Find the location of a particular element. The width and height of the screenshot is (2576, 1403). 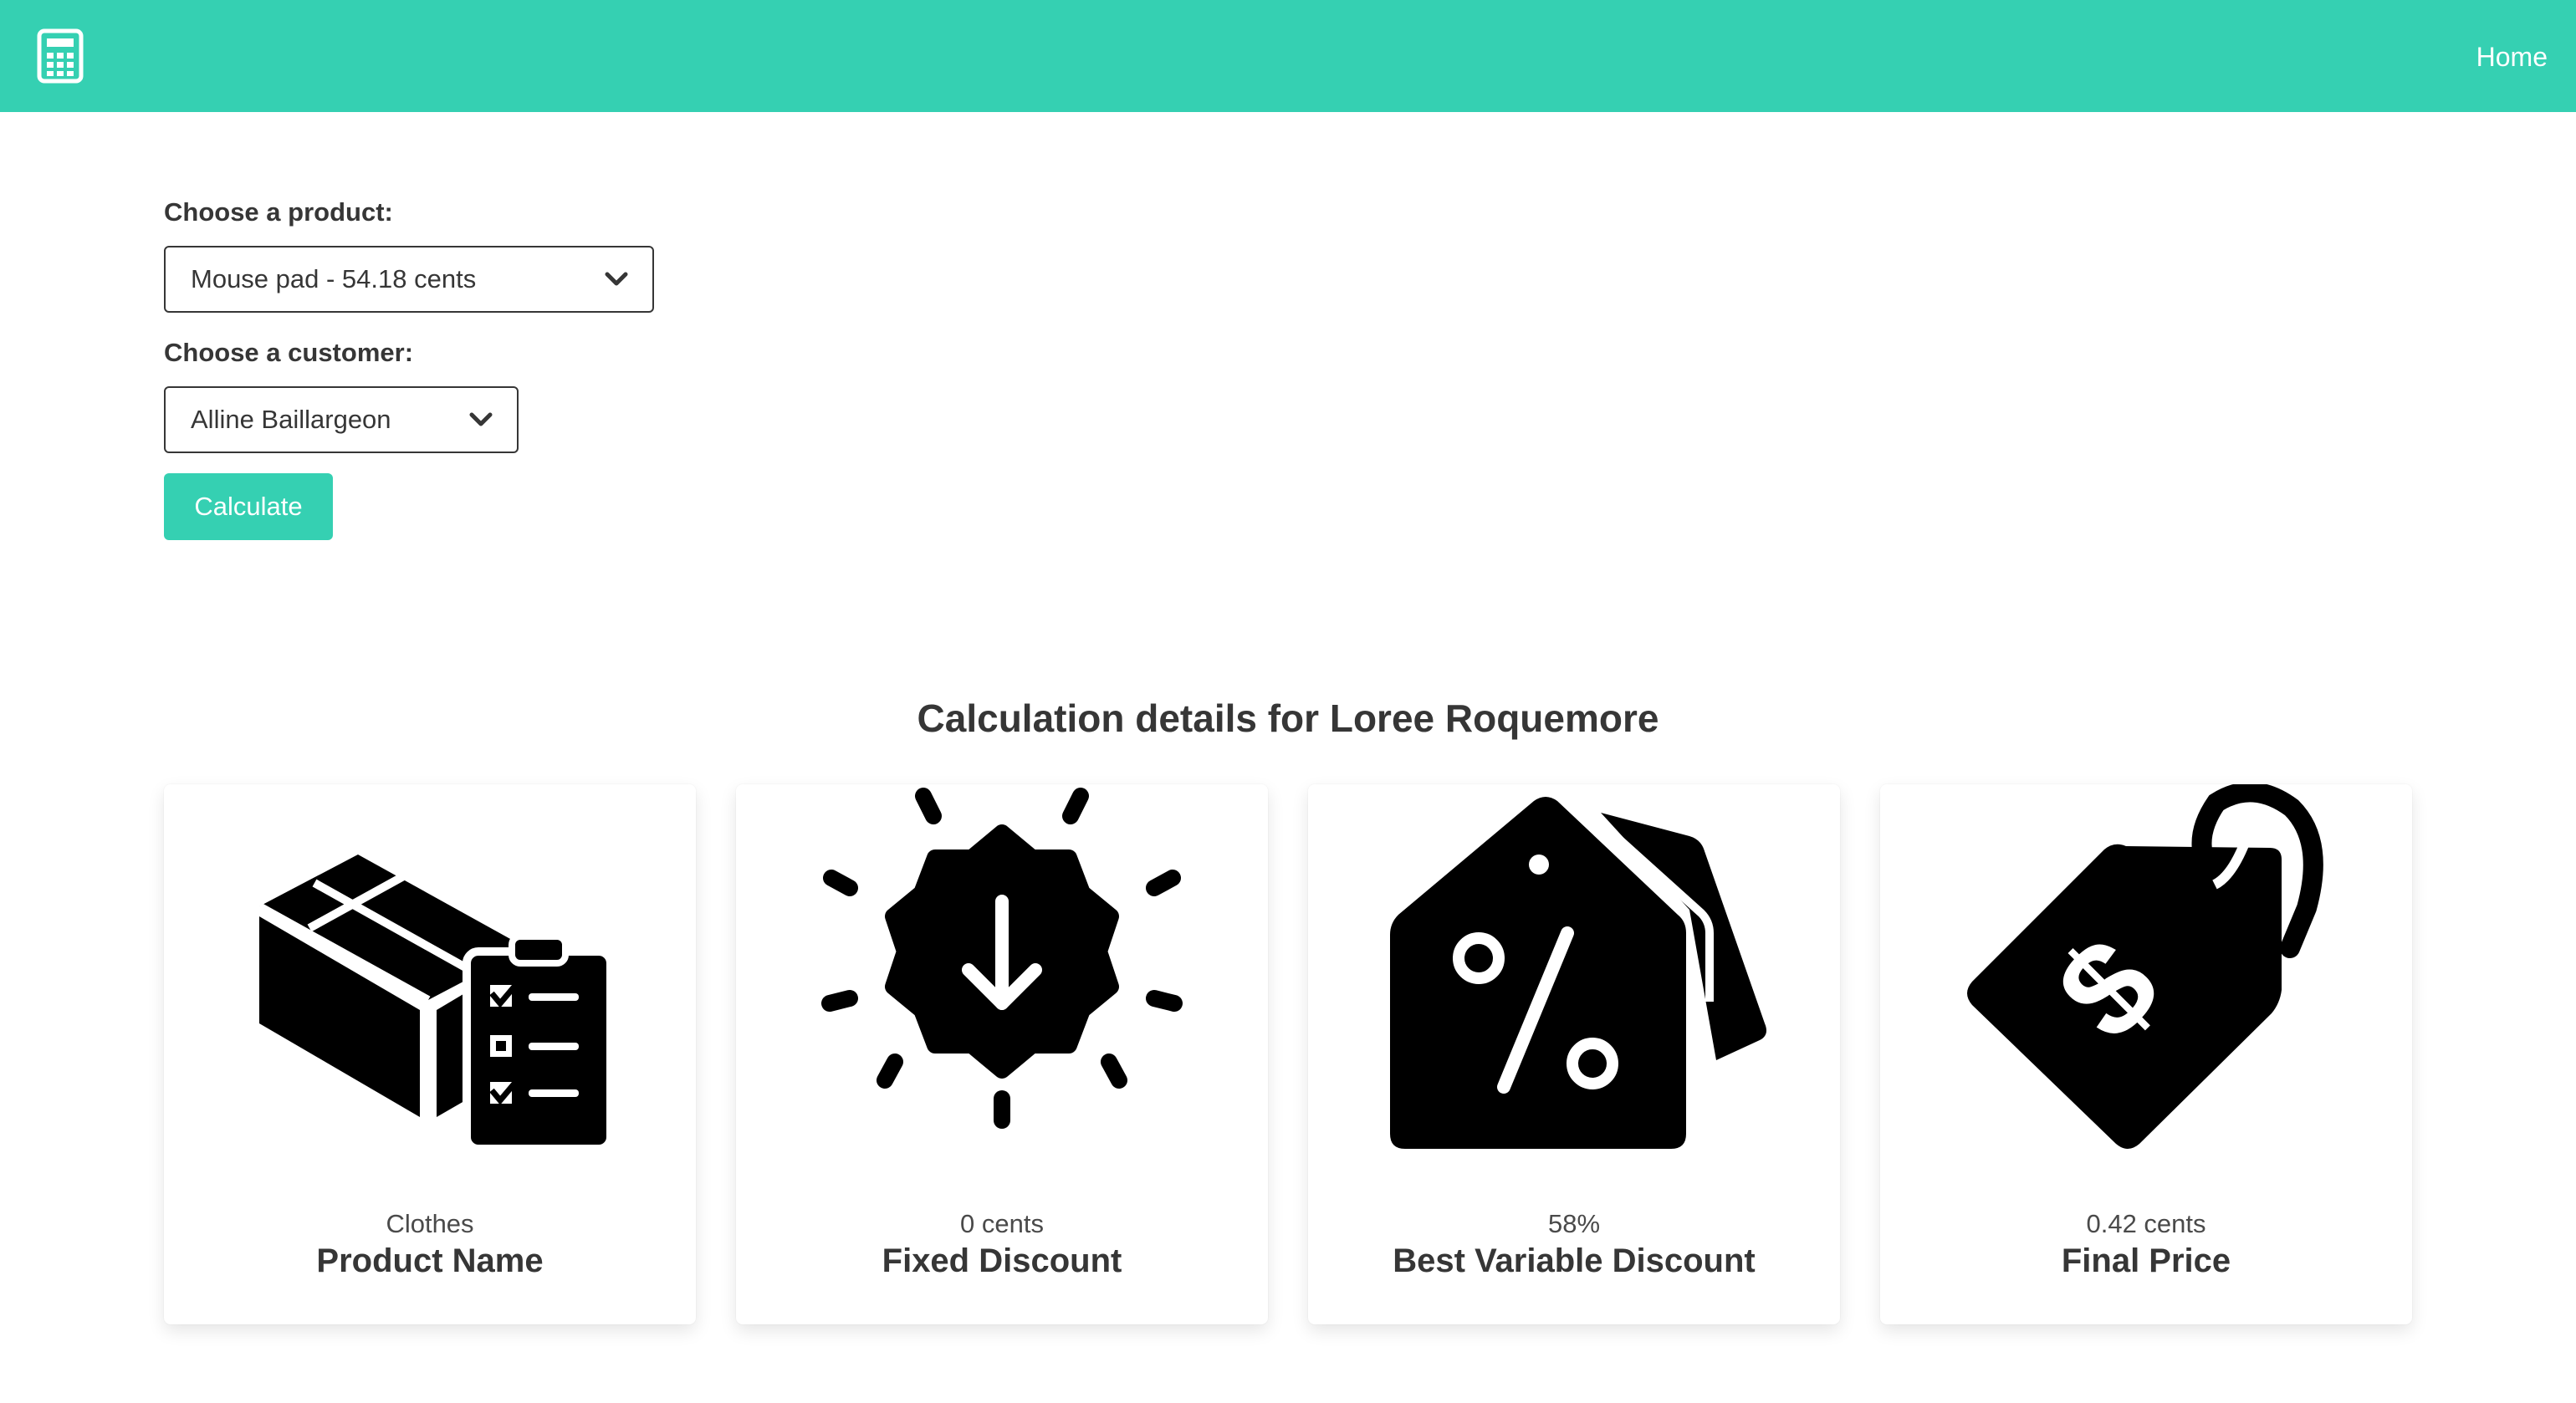

customer-select: Alline Baillargeon is located at coordinates (341, 419).